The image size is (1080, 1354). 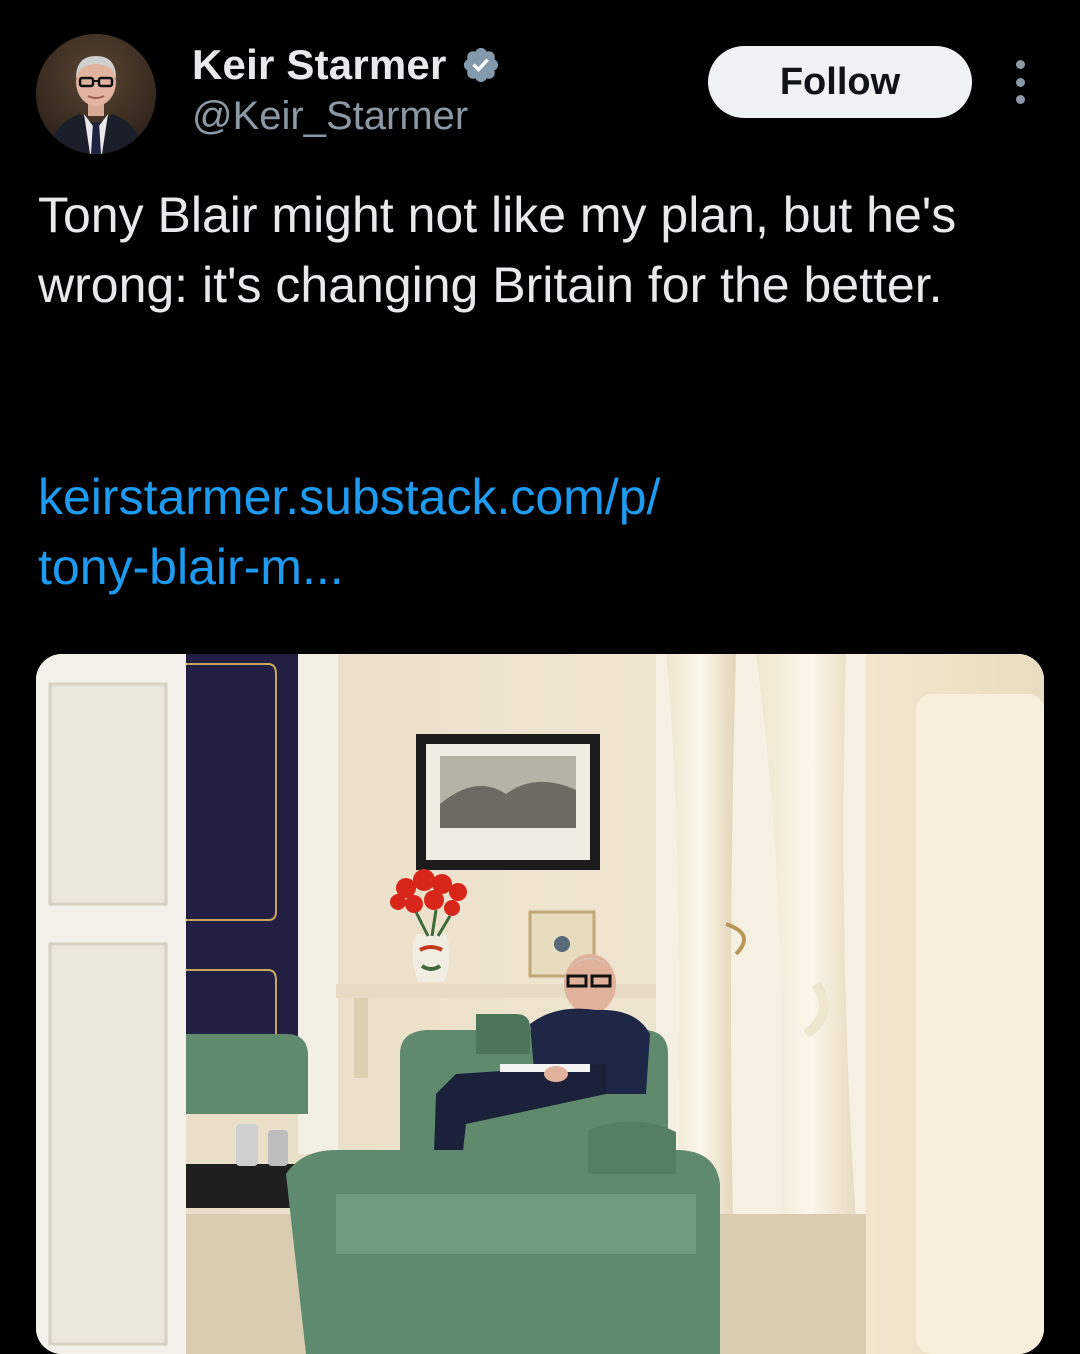 I want to click on display-name-row: Keir Starmer, so click(x=346, y=65).